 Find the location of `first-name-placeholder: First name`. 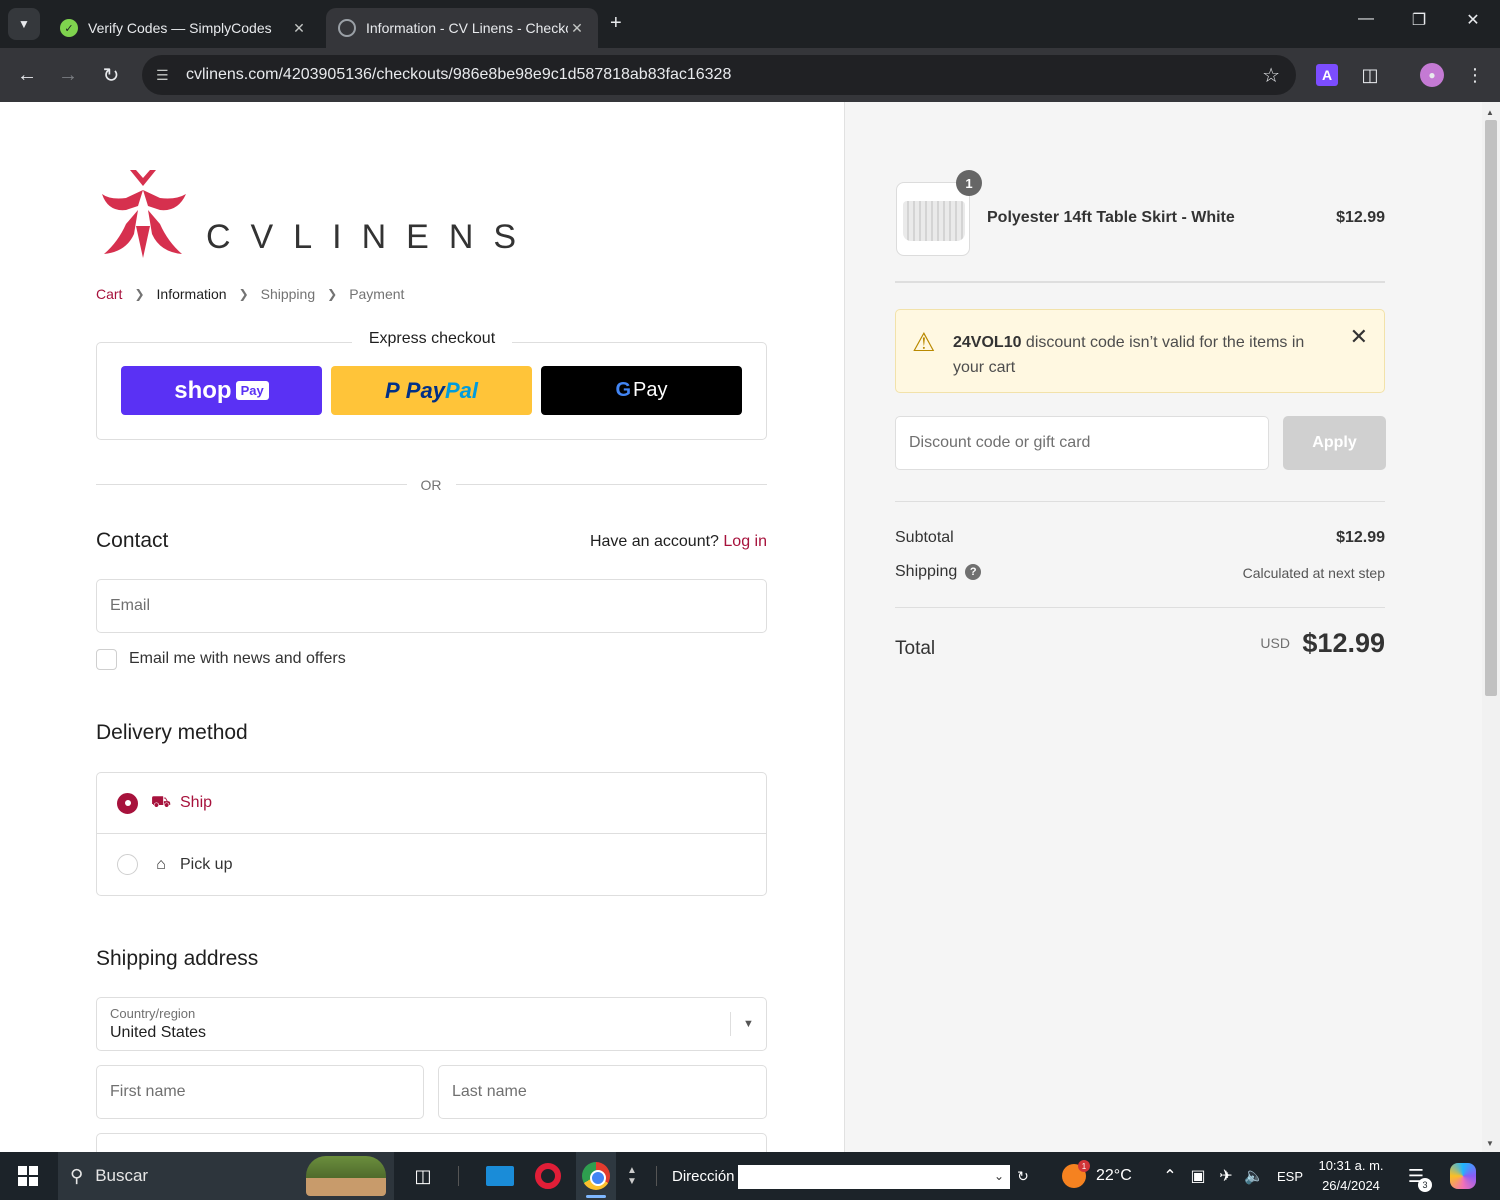

first-name-placeholder: First name is located at coordinates (148, 1091).